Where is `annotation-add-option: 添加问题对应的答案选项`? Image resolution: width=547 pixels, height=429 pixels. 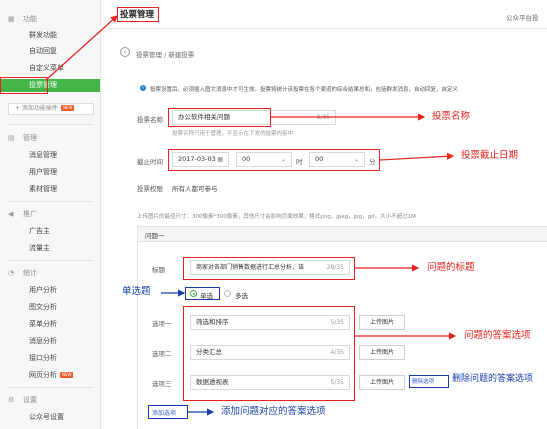
annotation-add-option: 添加问题对应的答案选项 is located at coordinates (273, 411).